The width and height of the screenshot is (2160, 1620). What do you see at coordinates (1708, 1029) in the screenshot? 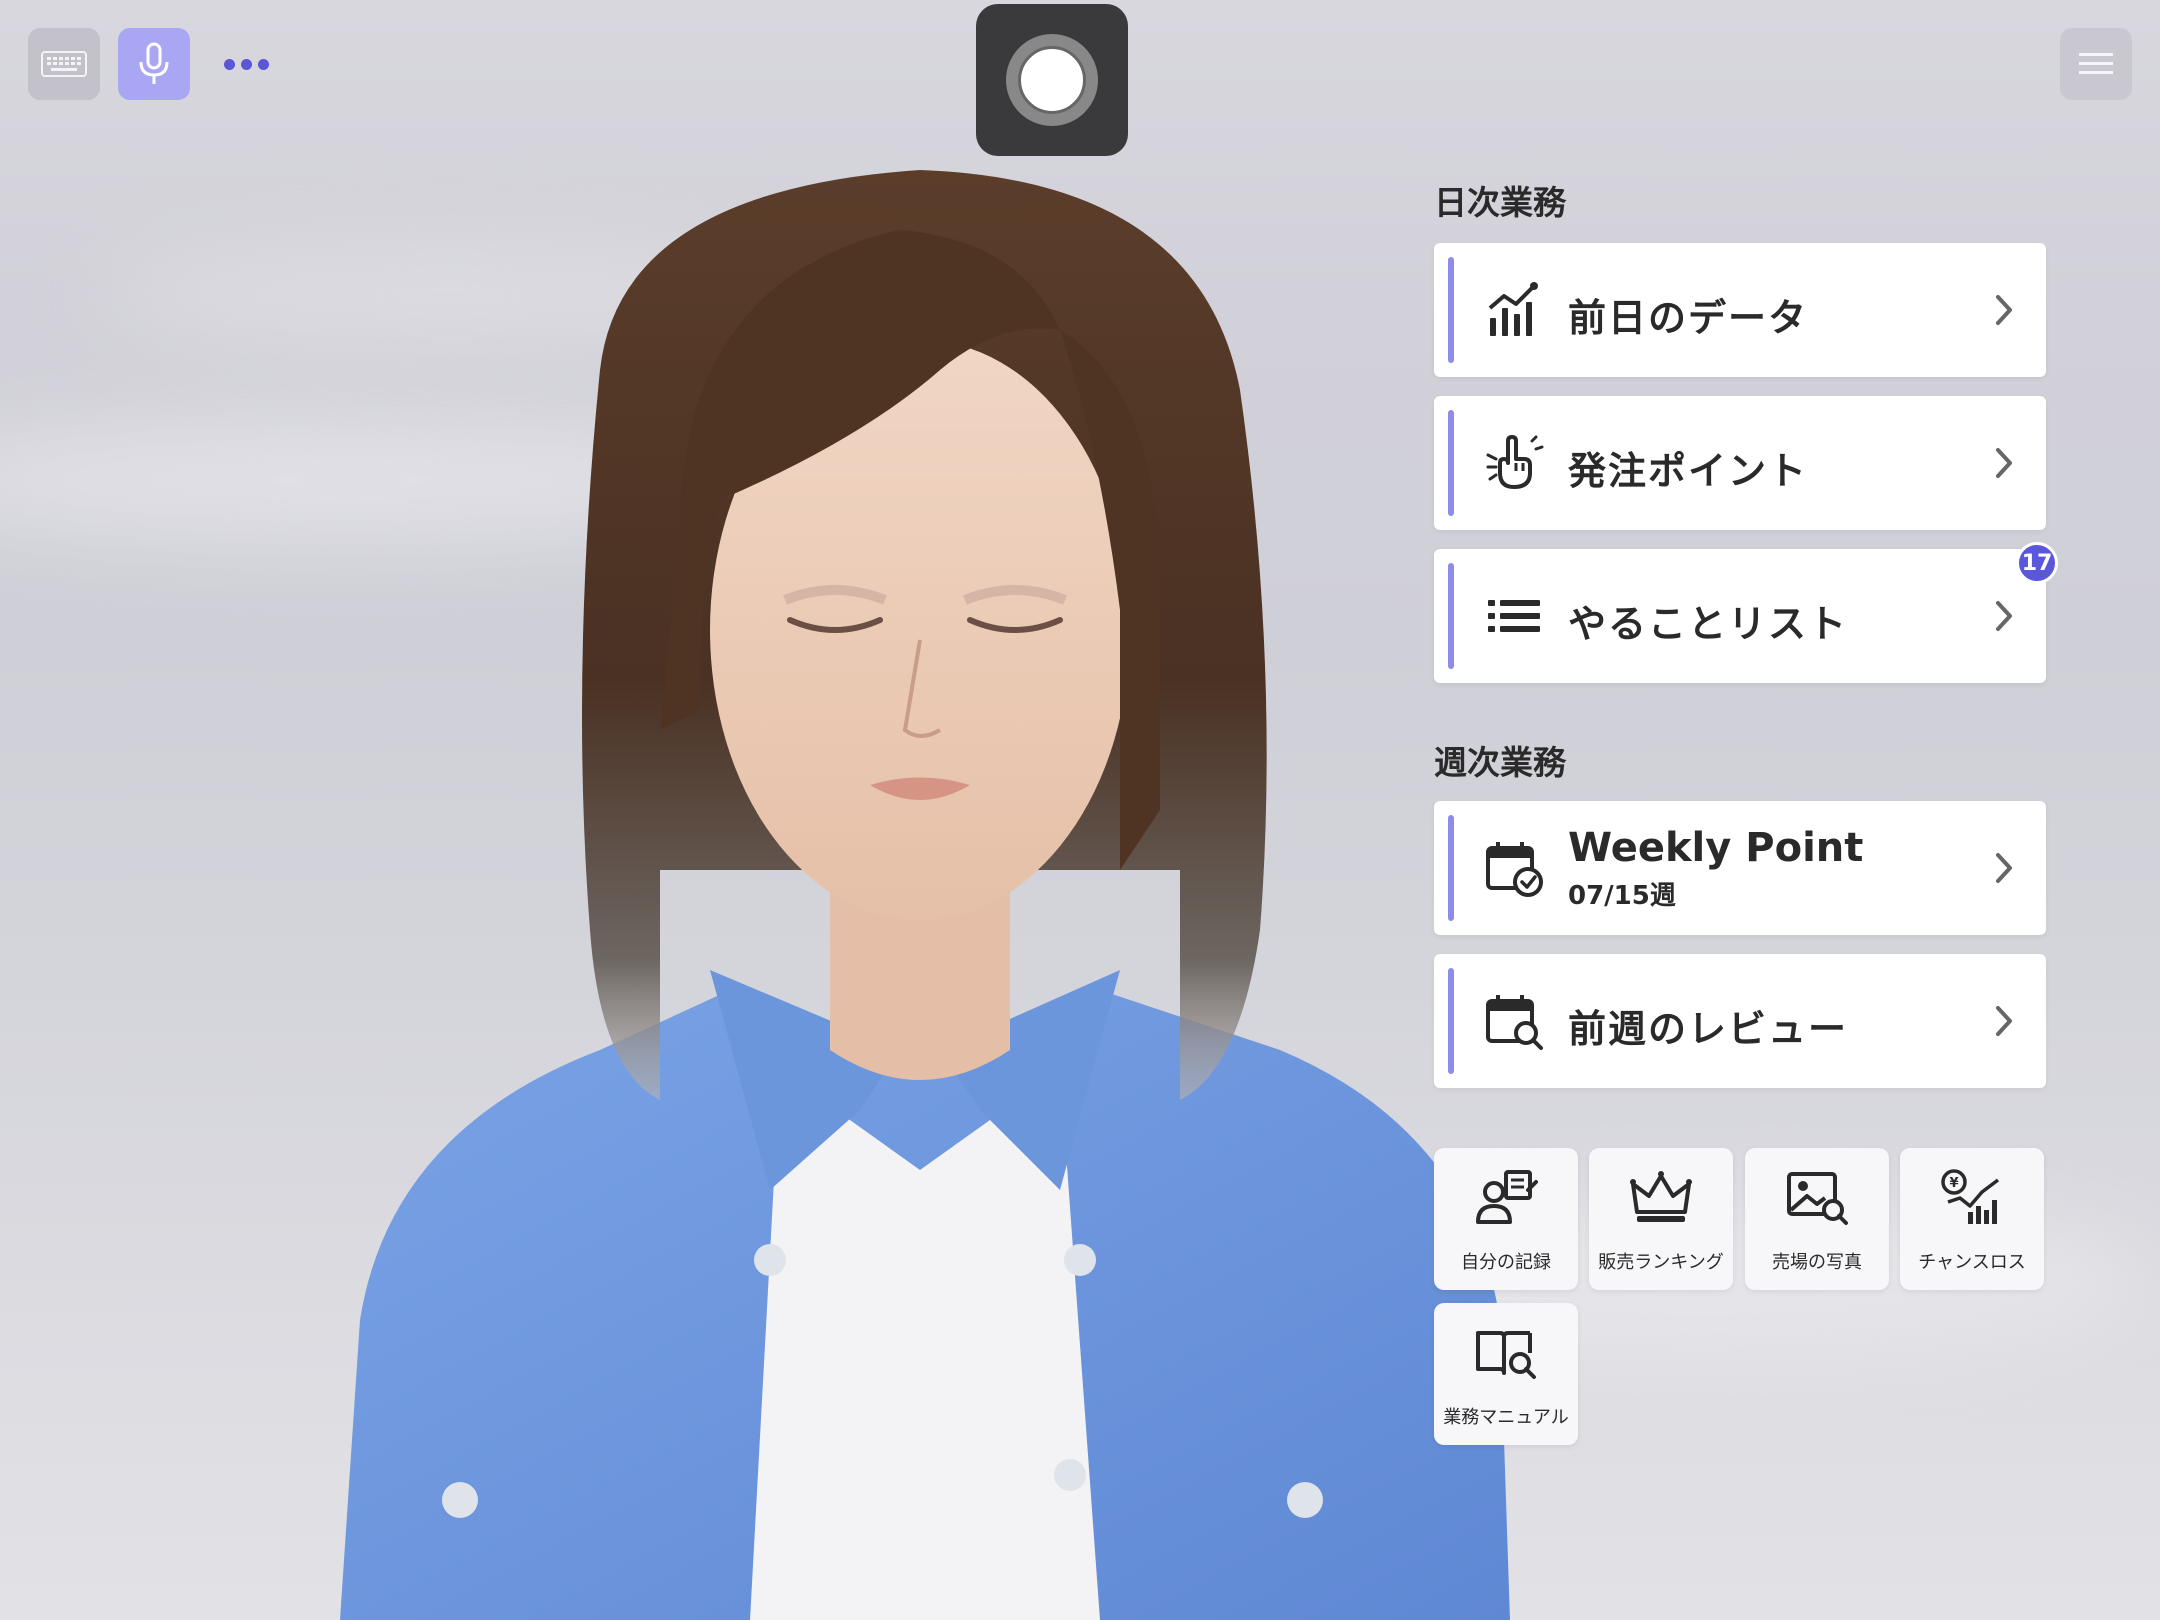
I see `card-label: 前週のレビュー` at bounding box center [1708, 1029].